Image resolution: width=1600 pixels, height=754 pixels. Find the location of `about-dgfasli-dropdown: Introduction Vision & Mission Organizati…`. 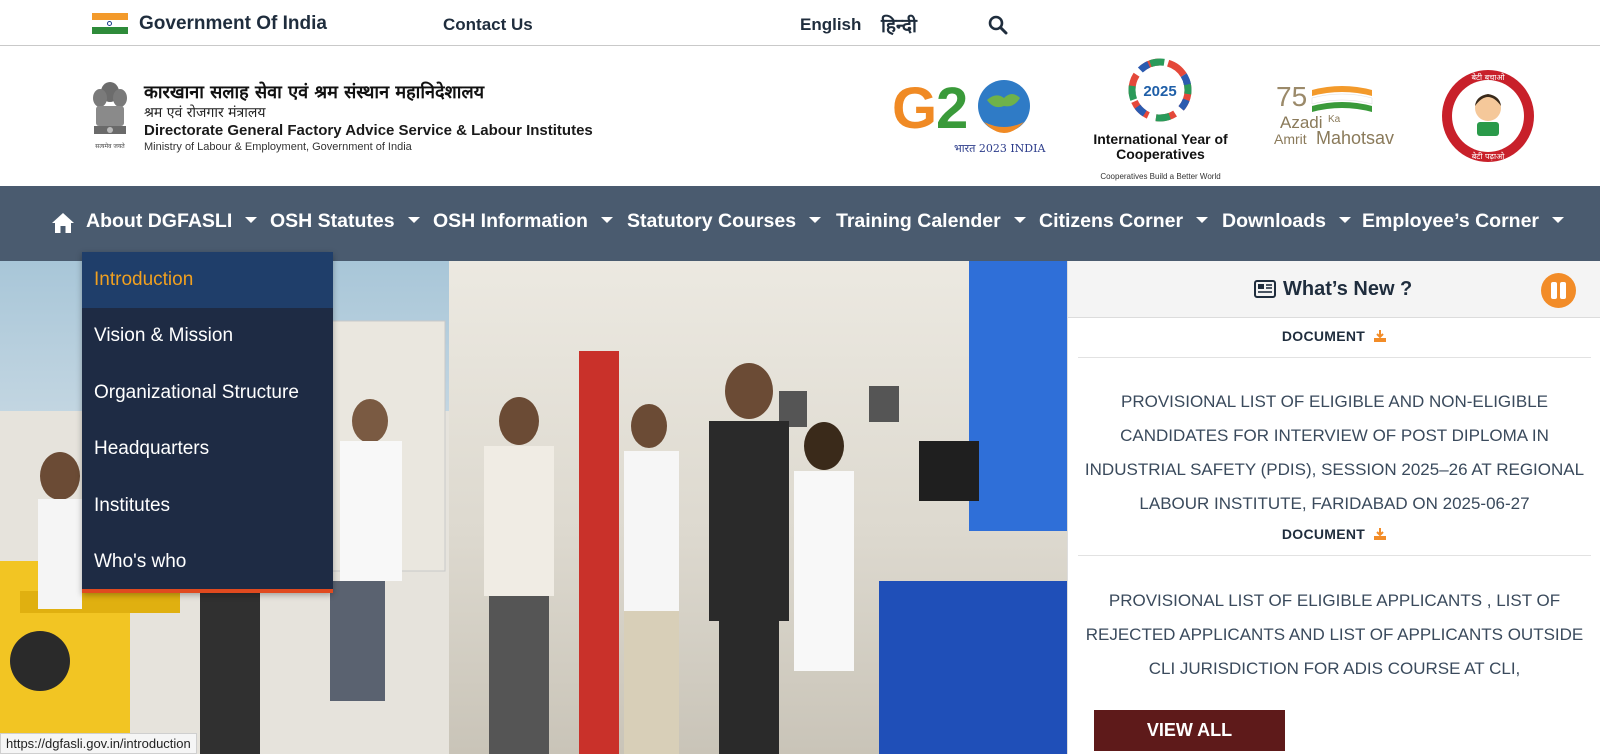

about-dgfasli-dropdown: Introduction Vision & Mission Organizati… is located at coordinates (207, 422).